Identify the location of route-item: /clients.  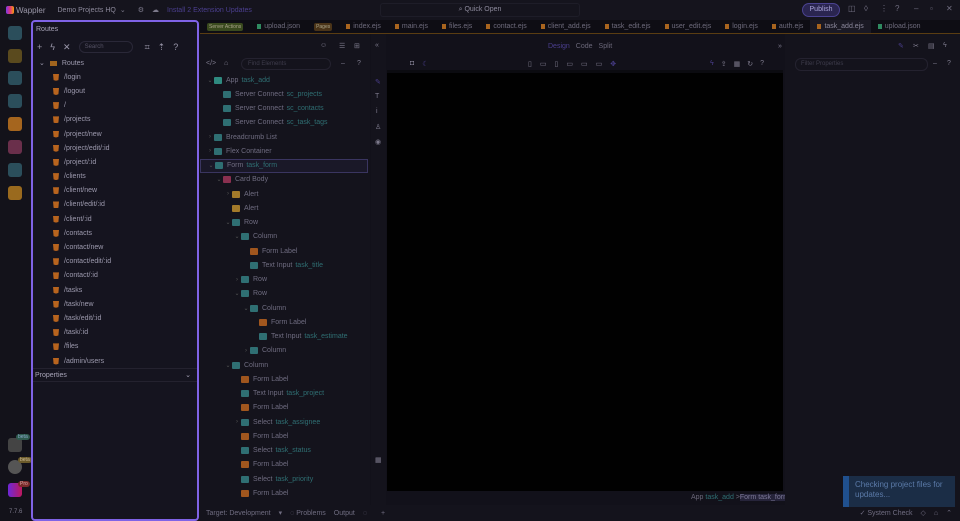
(115, 177).